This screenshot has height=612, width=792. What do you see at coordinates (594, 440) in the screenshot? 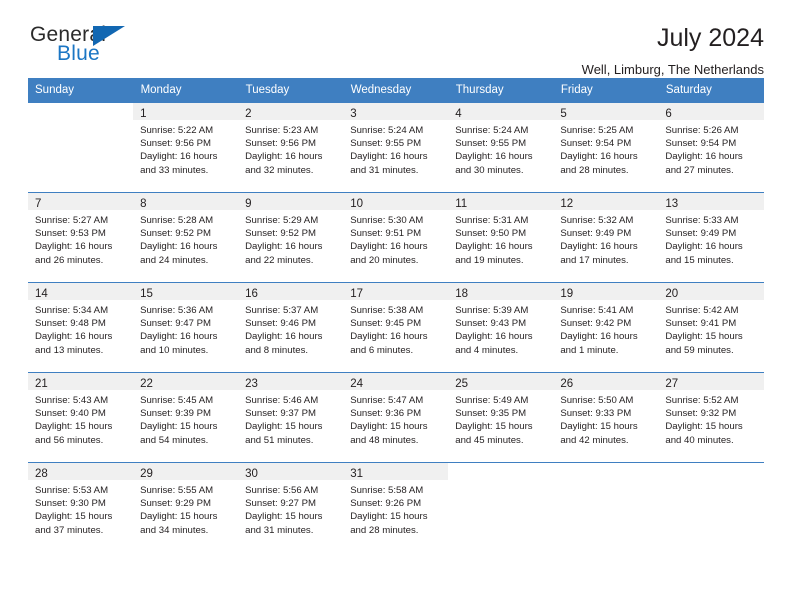
I see `daylight-text-line2: and 42 minutes.` at bounding box center [594, 440].